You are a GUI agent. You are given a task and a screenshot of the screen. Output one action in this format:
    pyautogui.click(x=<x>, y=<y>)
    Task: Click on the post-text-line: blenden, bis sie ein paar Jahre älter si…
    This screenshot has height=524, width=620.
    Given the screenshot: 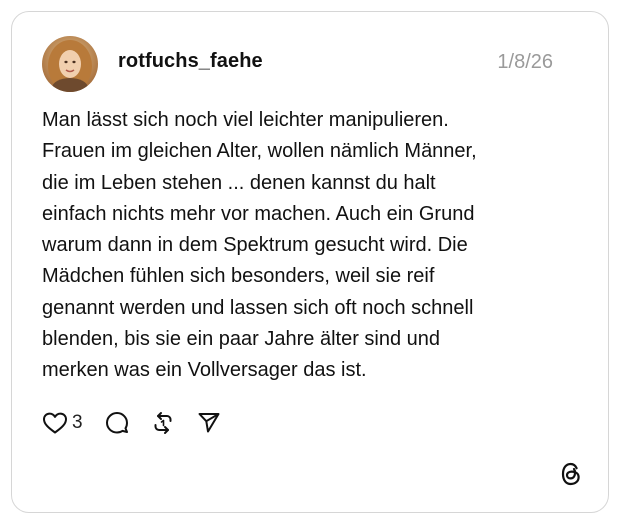 What is the action you would take?
    pyautogui.click(x=241, y=339)
    